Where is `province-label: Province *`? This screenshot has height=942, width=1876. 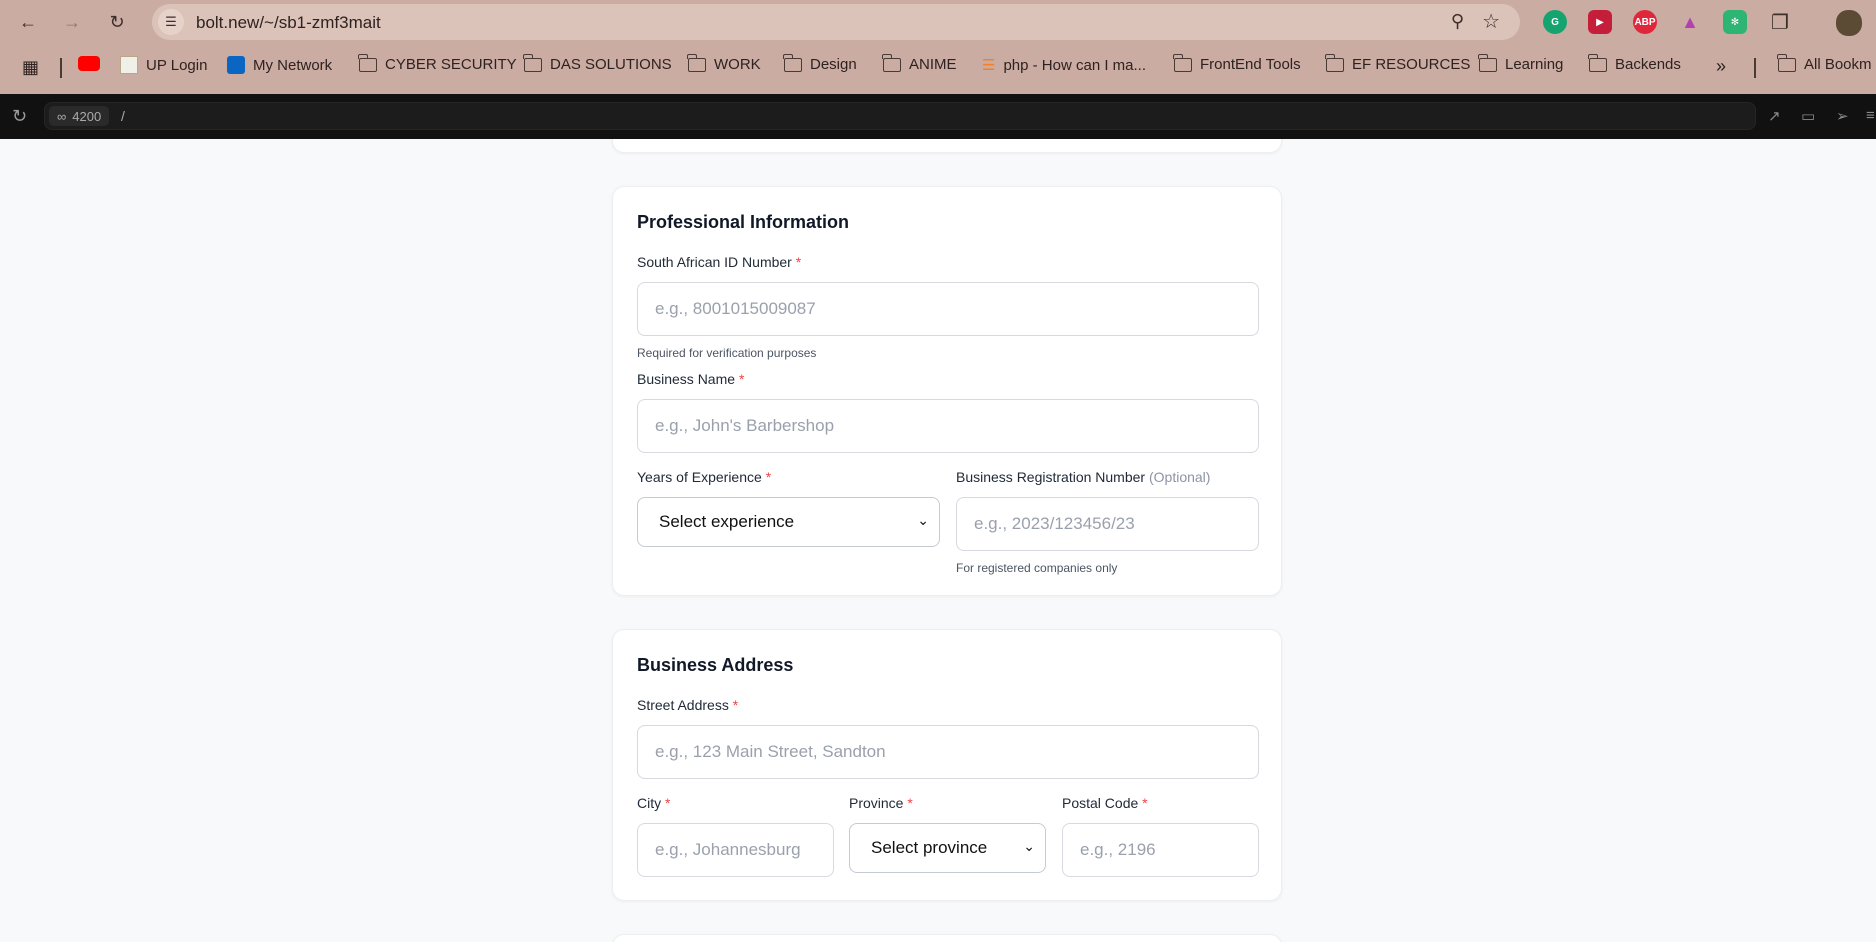 province-label: Province * is located at coordinates (881, 803).